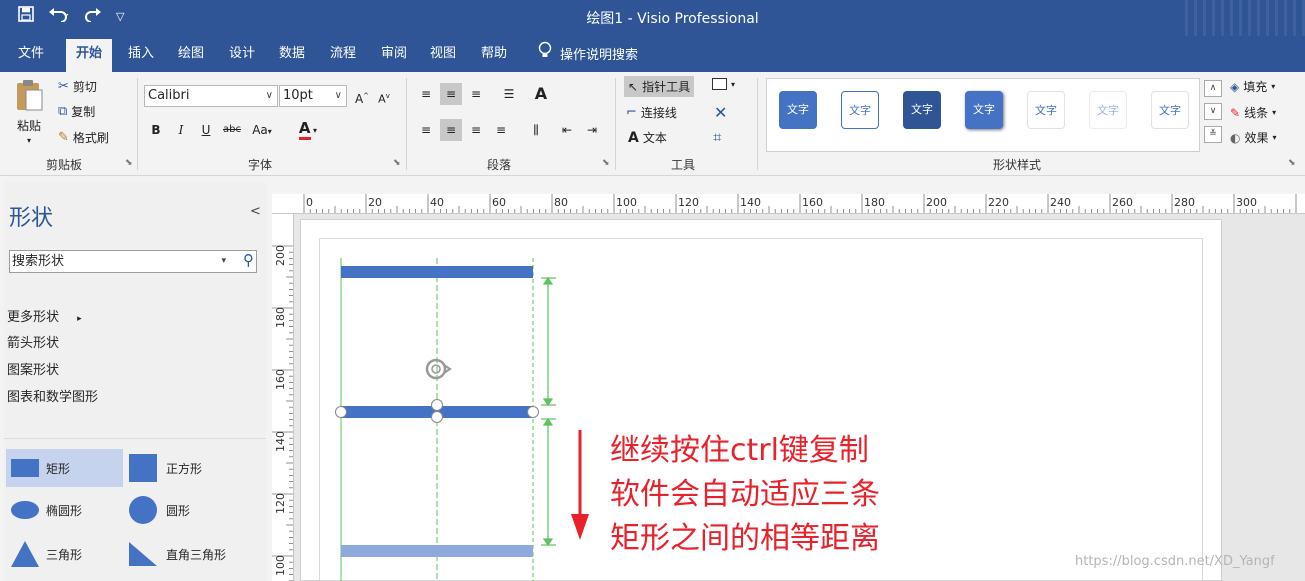  I want to click on style-tile-6: 文字, so click(1108, 110).